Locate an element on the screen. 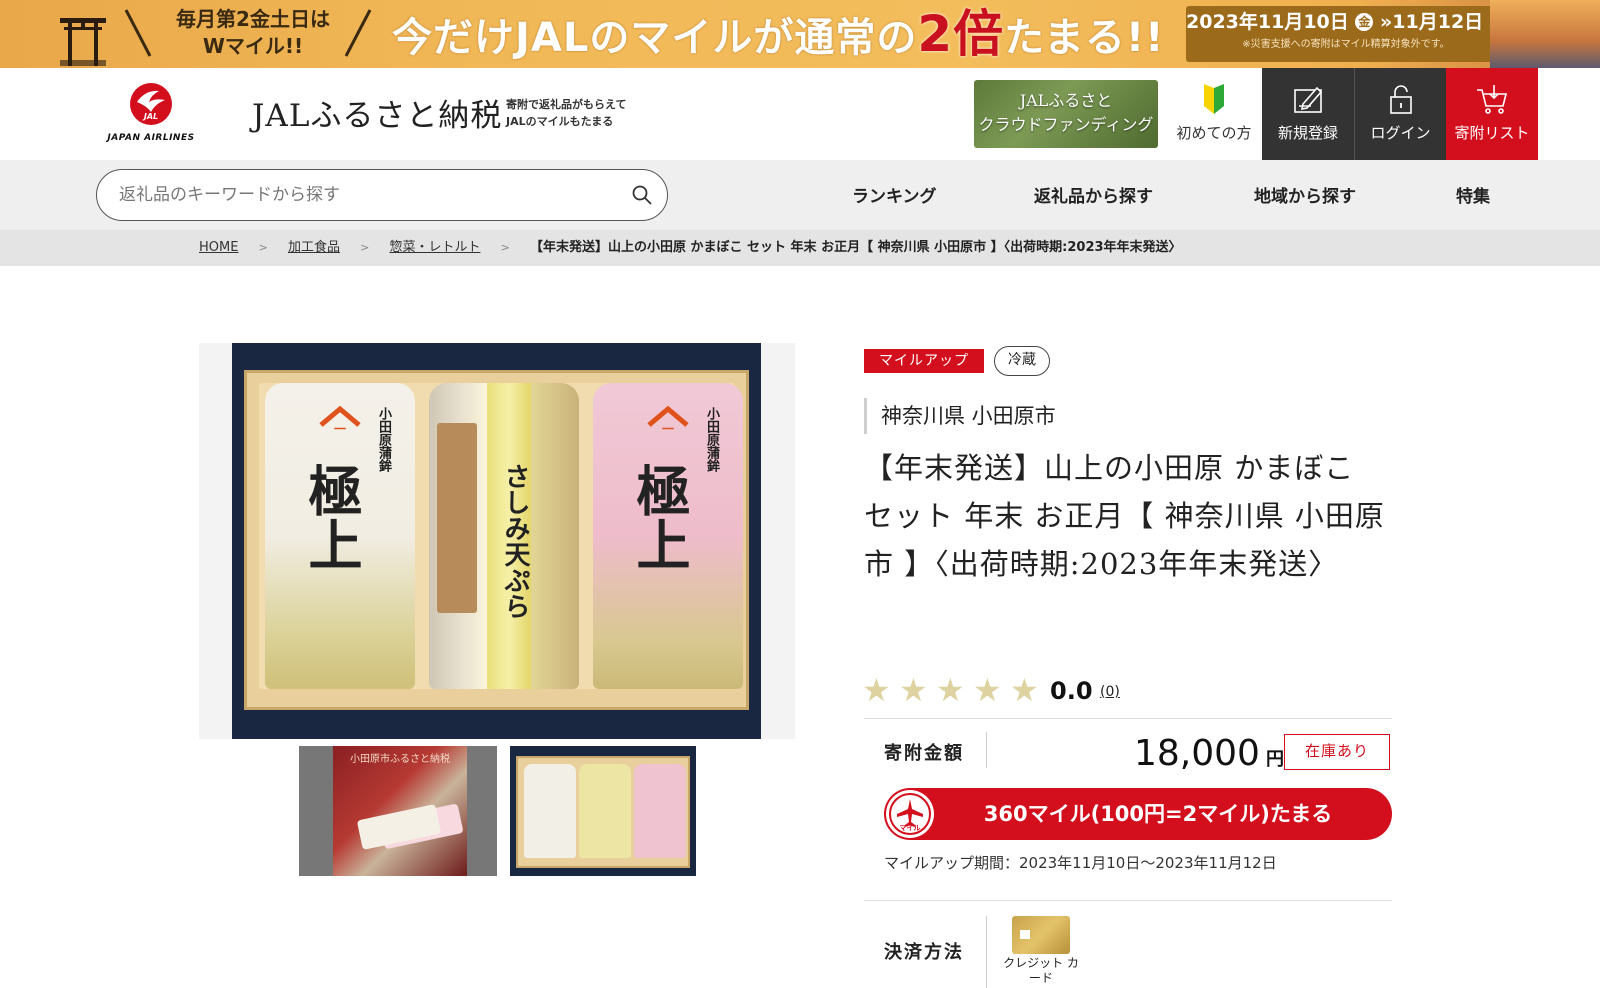 The image size is (1600, 988). search-icon is located at coordinates (642, 195).